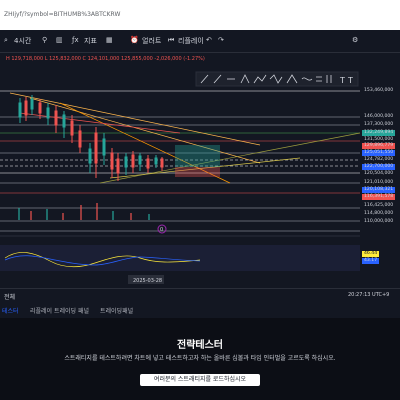 The image size is (400, 400). I want to click on price-label: 121,010,000, so click(379, 182).